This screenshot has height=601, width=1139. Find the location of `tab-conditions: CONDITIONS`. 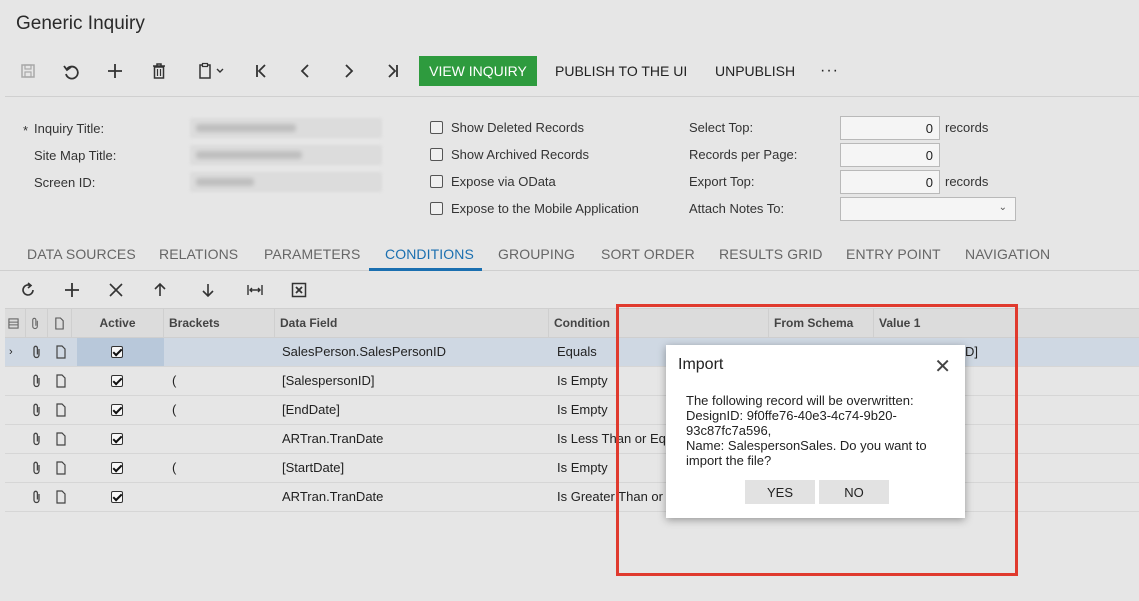

tab-conditions: CONDITIONS is located at coordinates (429, 254).